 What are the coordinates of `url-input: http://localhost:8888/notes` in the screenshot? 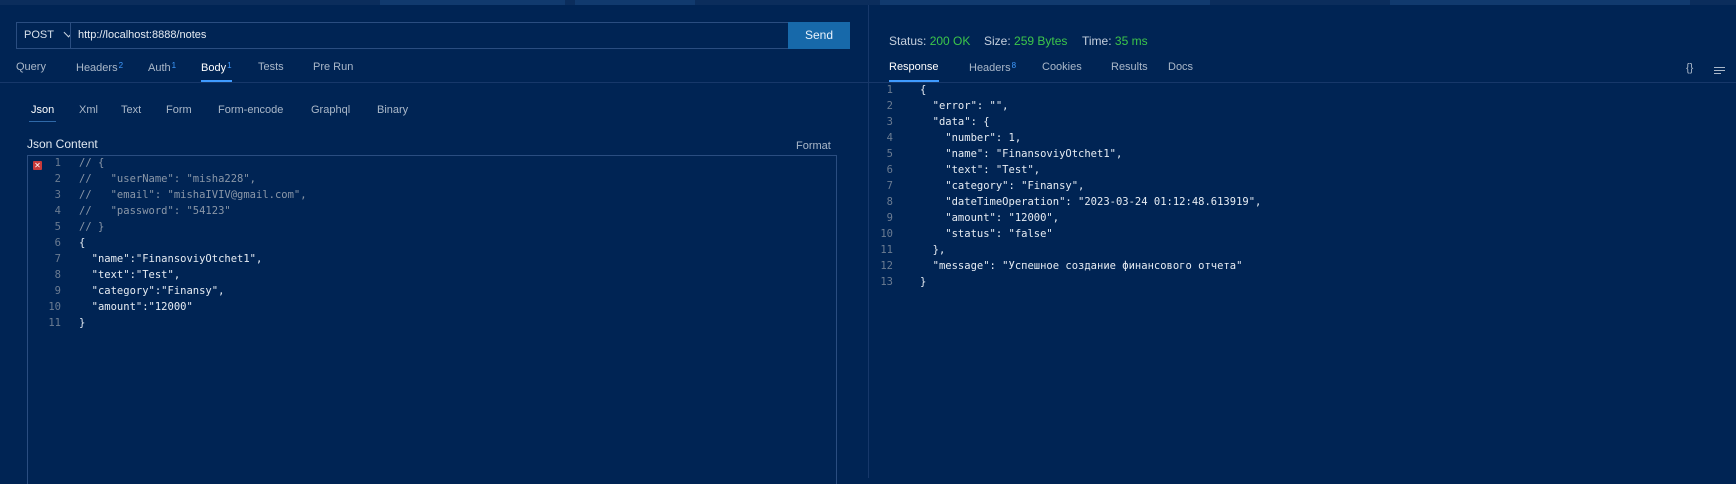 It's located at (433, 35).